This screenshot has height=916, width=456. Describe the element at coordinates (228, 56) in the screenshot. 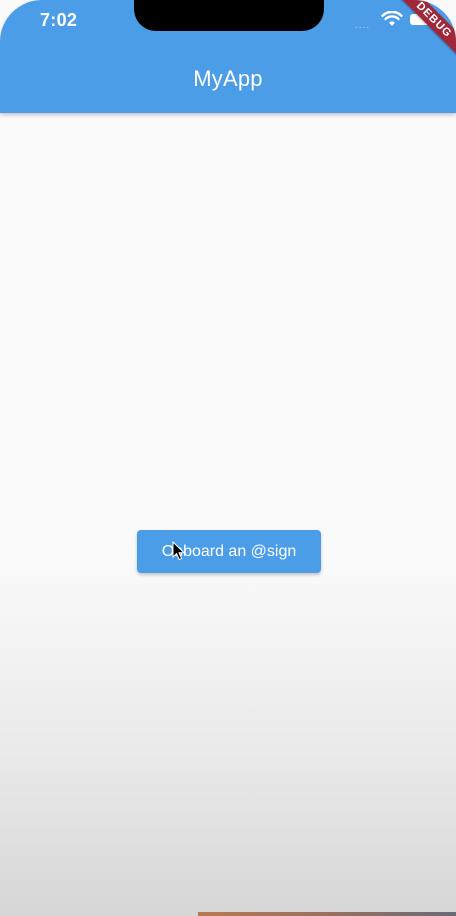

I see `app-bar: 7:02 .... DEBUG MyApp` at that location.